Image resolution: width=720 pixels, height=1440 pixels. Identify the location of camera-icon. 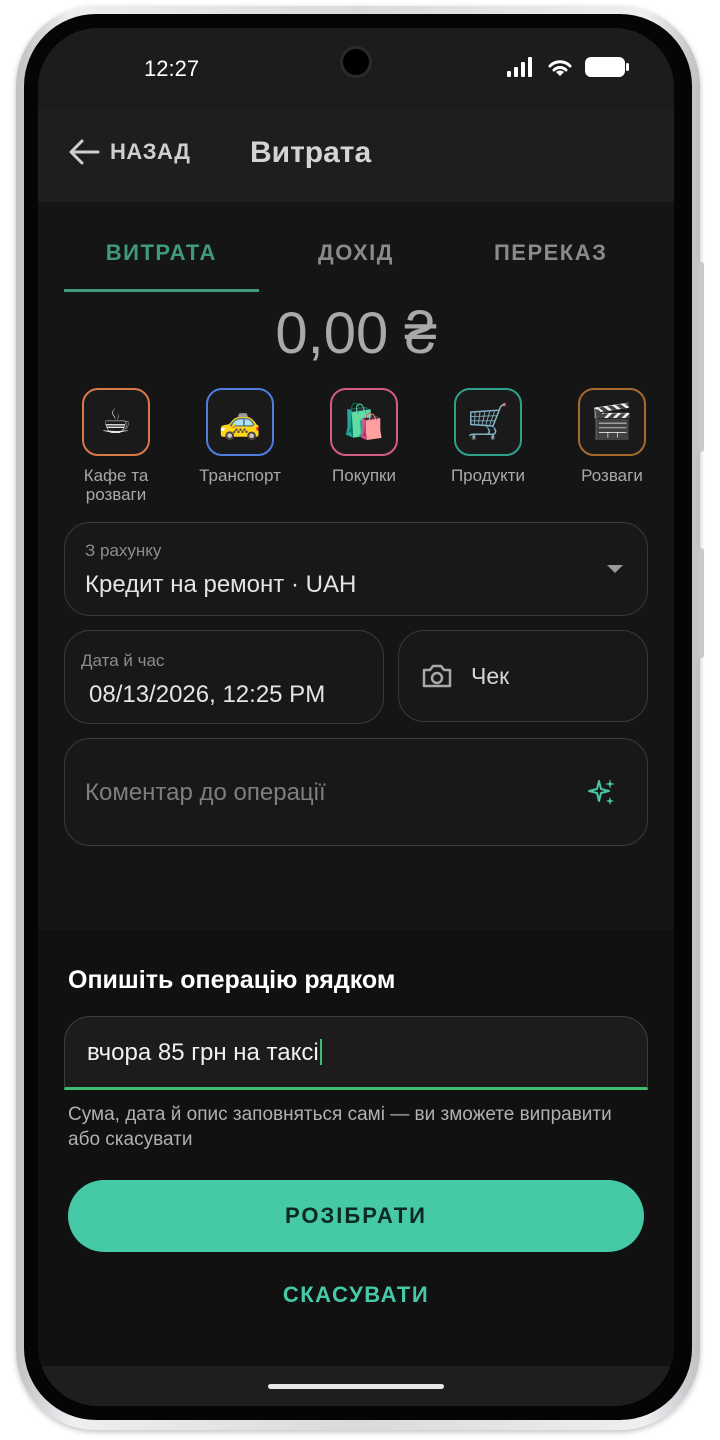
(437, 676).